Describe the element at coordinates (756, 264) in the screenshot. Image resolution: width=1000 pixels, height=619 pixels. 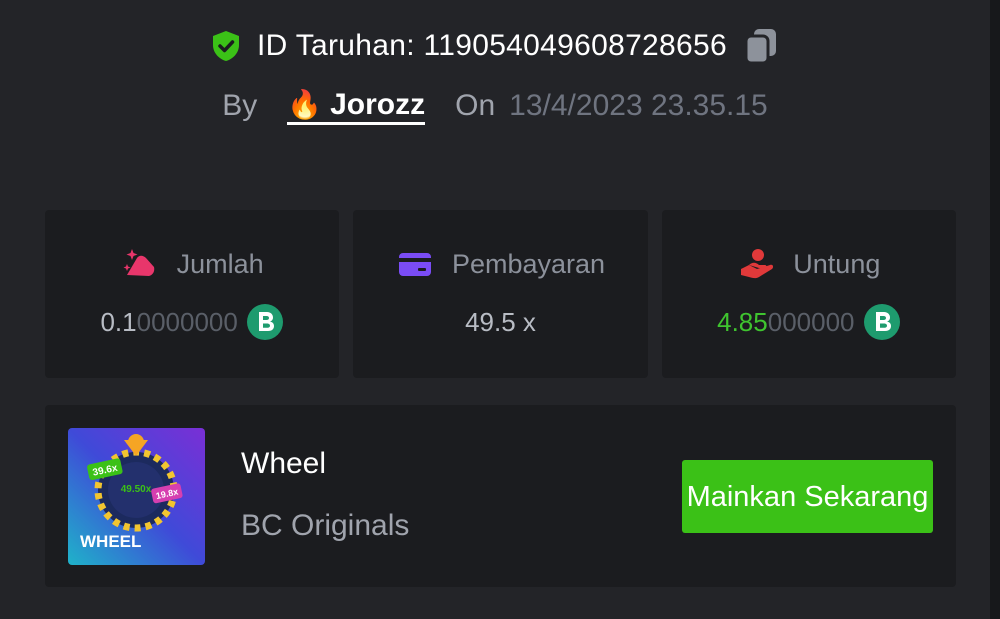
I see `profit-hand-icon` at that location.